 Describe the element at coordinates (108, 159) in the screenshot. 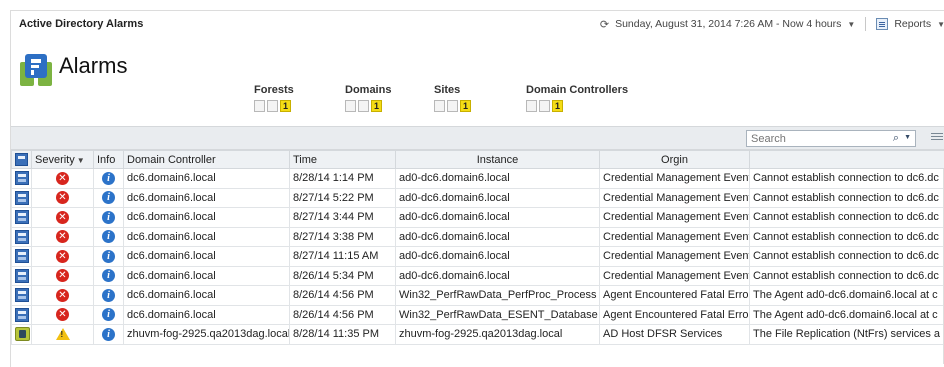

I see `column-header-info: Info` at that location.